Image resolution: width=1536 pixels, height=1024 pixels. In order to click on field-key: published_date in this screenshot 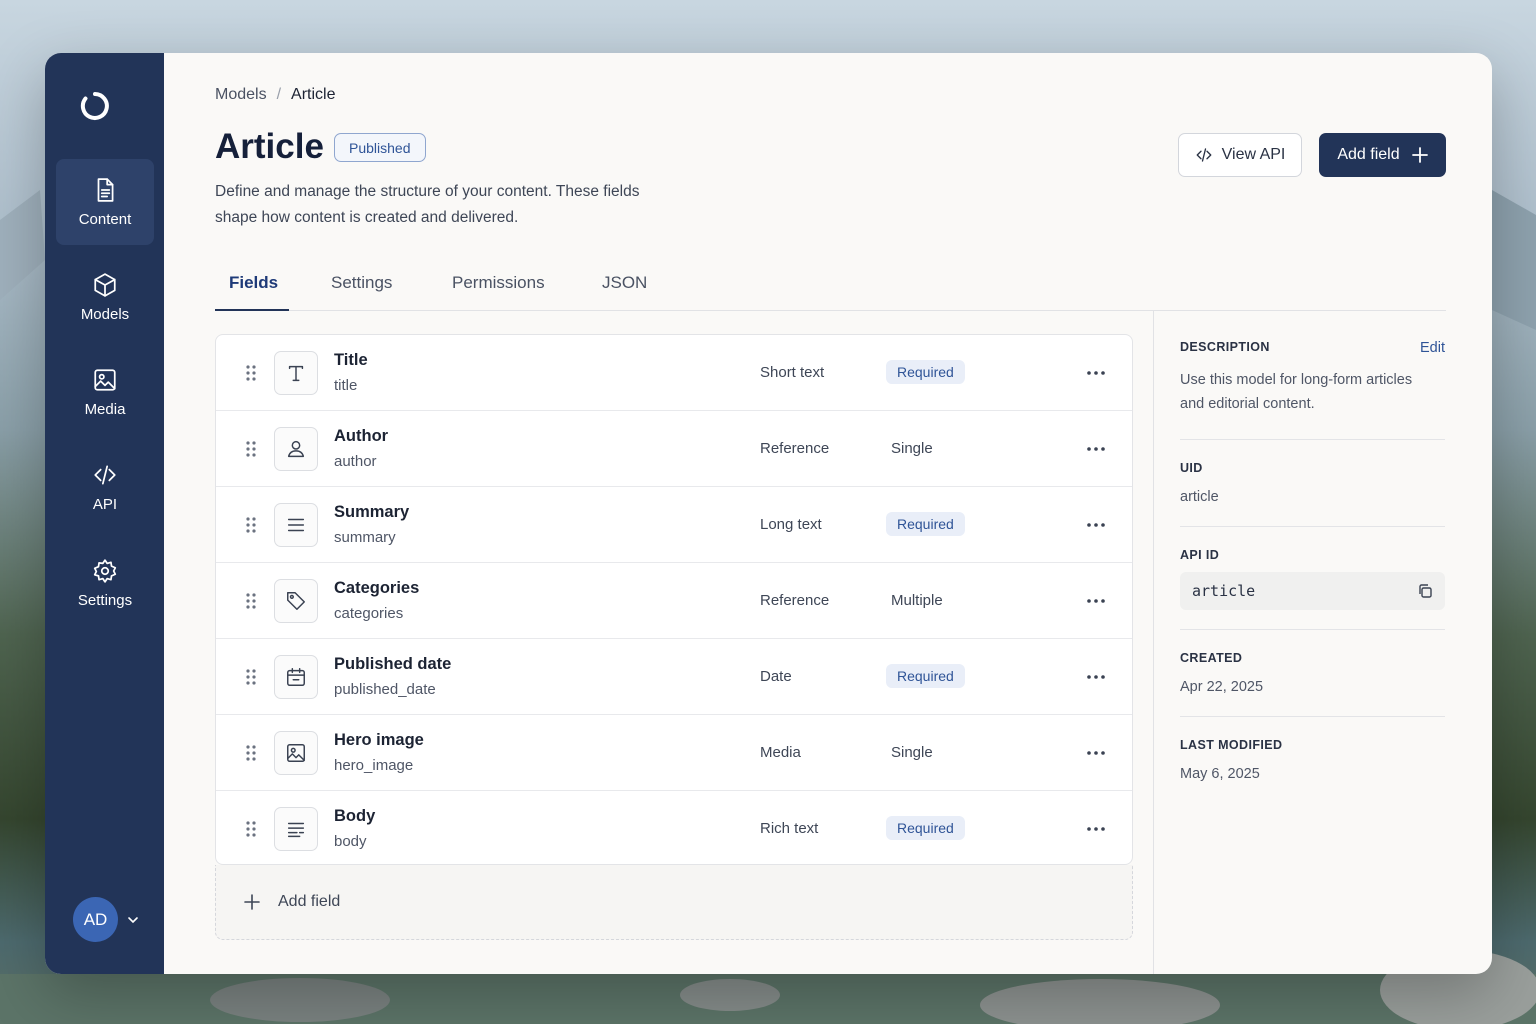, I will do `click(385, 689)`.